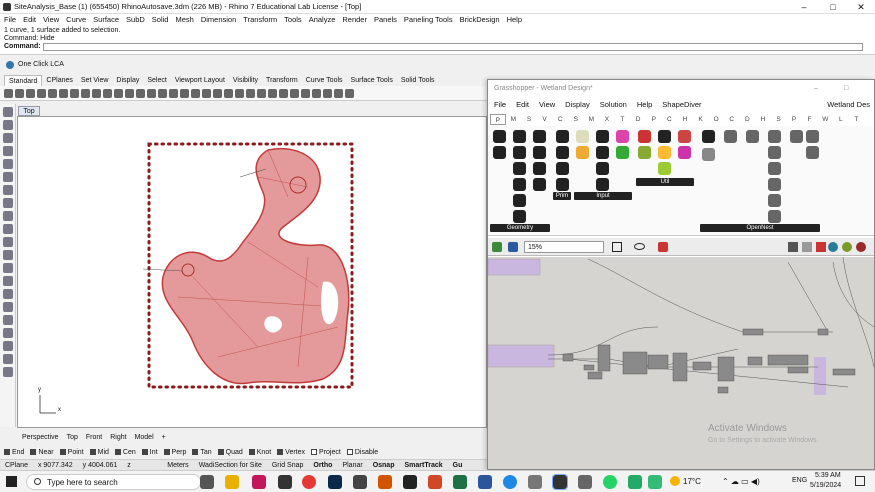 The width and height of the screenshot is (875, 492). I want to click on menu-render: Render, so click(354, 20).